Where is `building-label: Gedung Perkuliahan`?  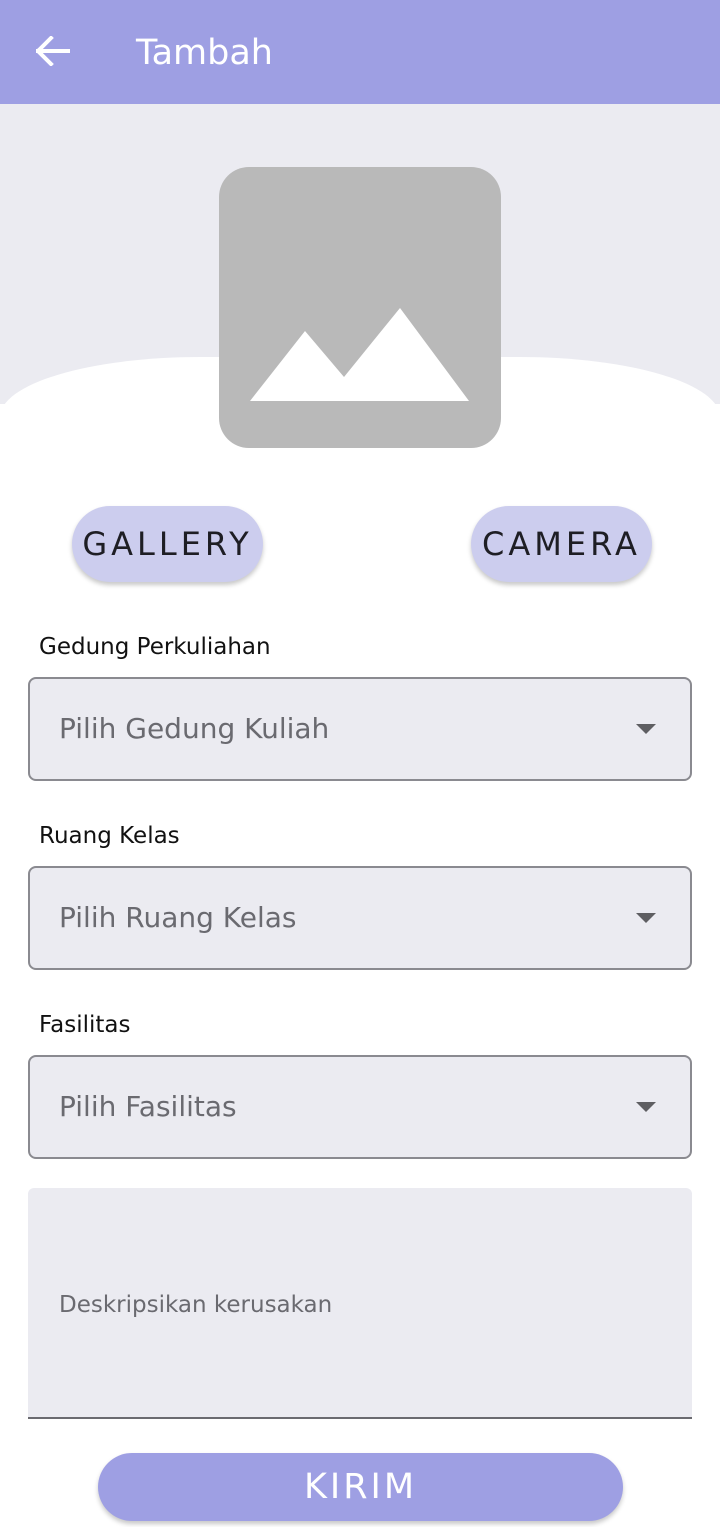
building-label: Gedung Perkuliahan is located at coordinates (155, 647).